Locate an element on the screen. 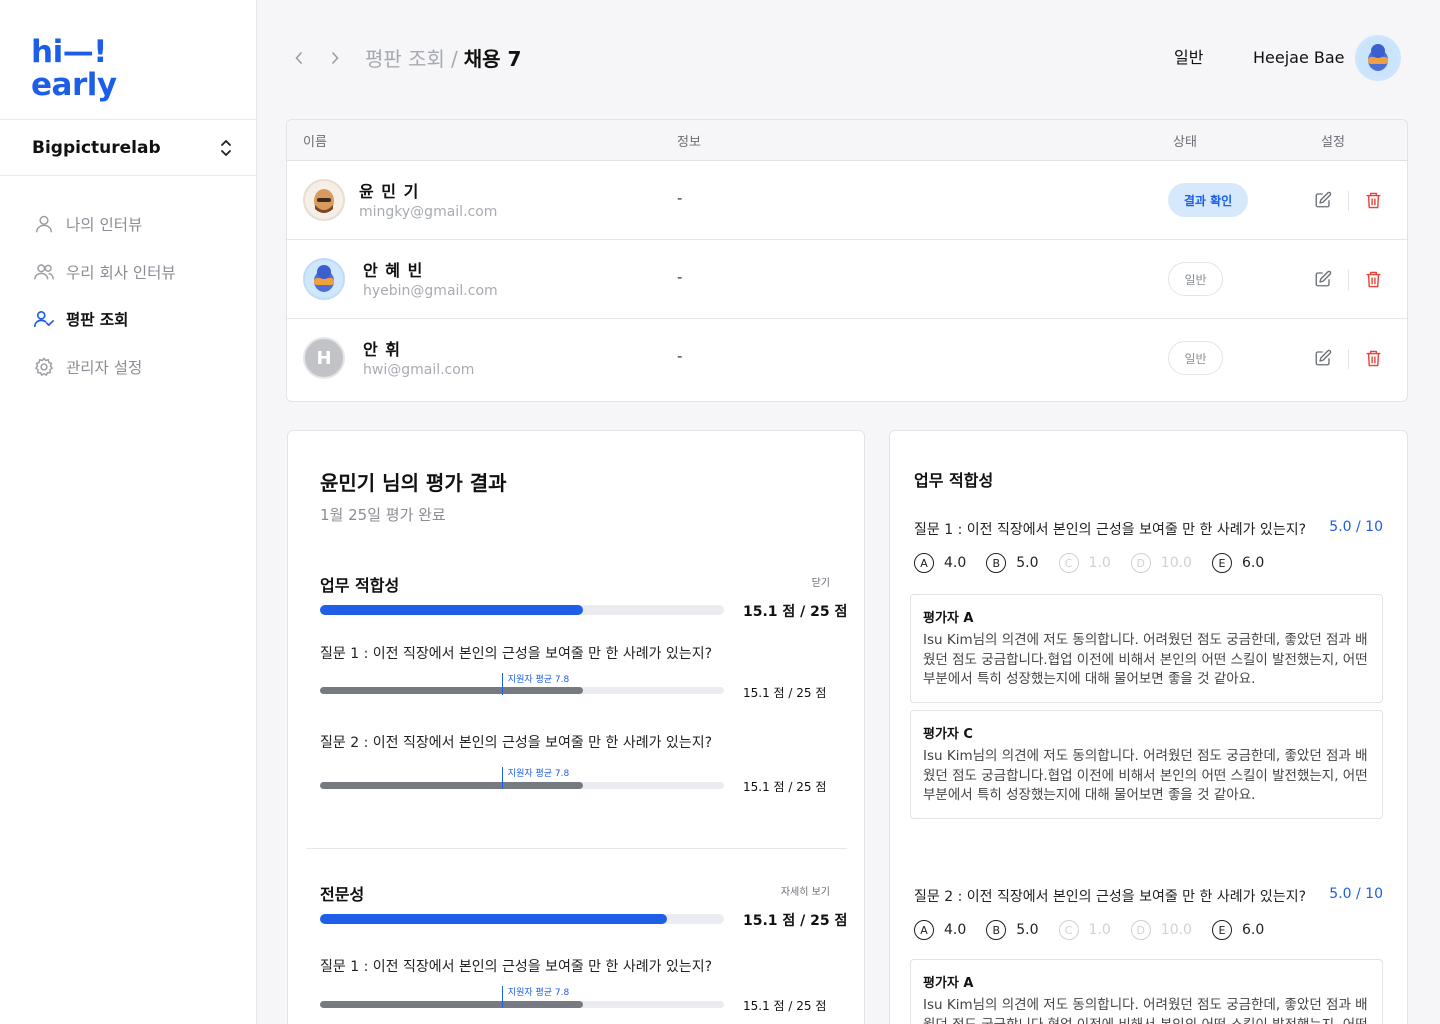  org-name: Bigpicturelab is located at coordinates (96, 148).